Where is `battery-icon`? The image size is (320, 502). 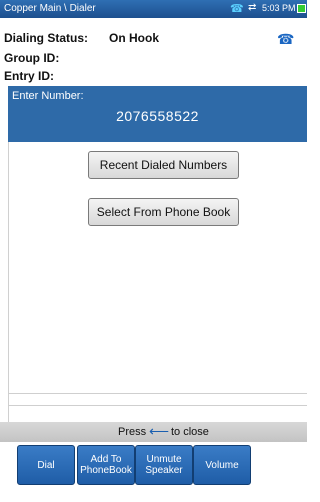 battery-icon is located at coordinates (301, 8).